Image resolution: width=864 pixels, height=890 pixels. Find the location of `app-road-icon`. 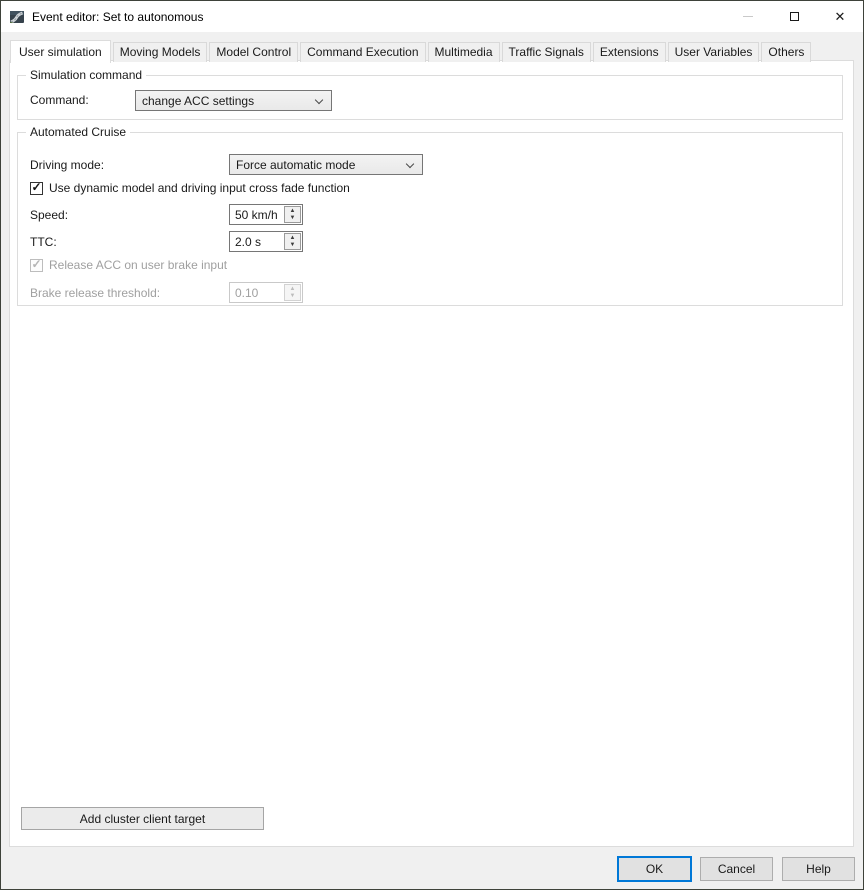

app-road-icon is located at coordinates (17, 16).